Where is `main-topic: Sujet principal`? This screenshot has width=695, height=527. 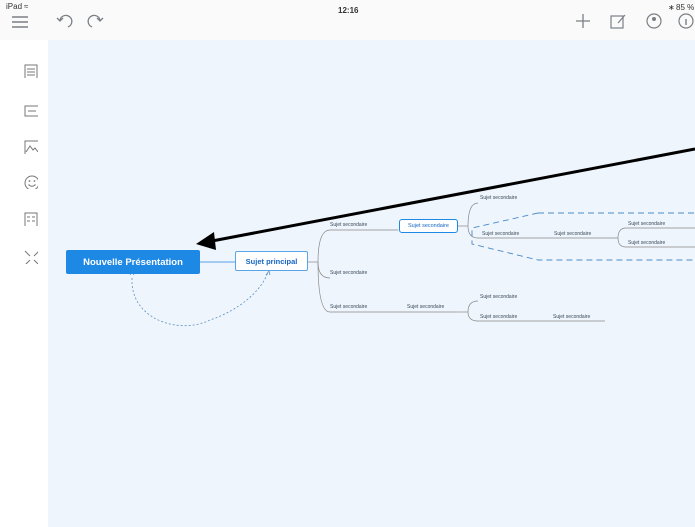 main-topic: Sujet principal is located at coordinates (271, 261).